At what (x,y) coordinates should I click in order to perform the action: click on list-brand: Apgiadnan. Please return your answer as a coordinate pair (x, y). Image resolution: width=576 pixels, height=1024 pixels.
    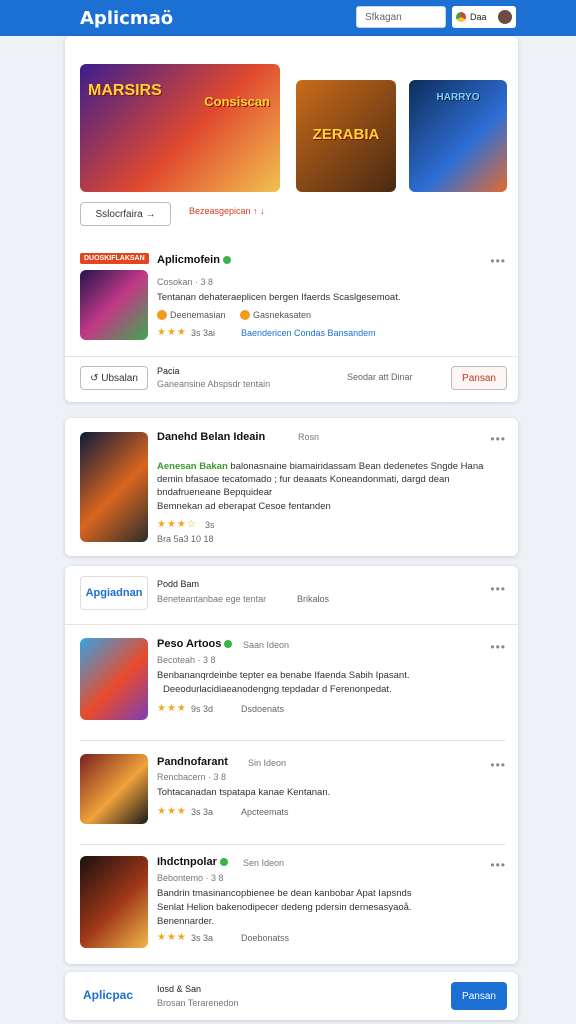
    Looking at the image, I should click on (114, 593).